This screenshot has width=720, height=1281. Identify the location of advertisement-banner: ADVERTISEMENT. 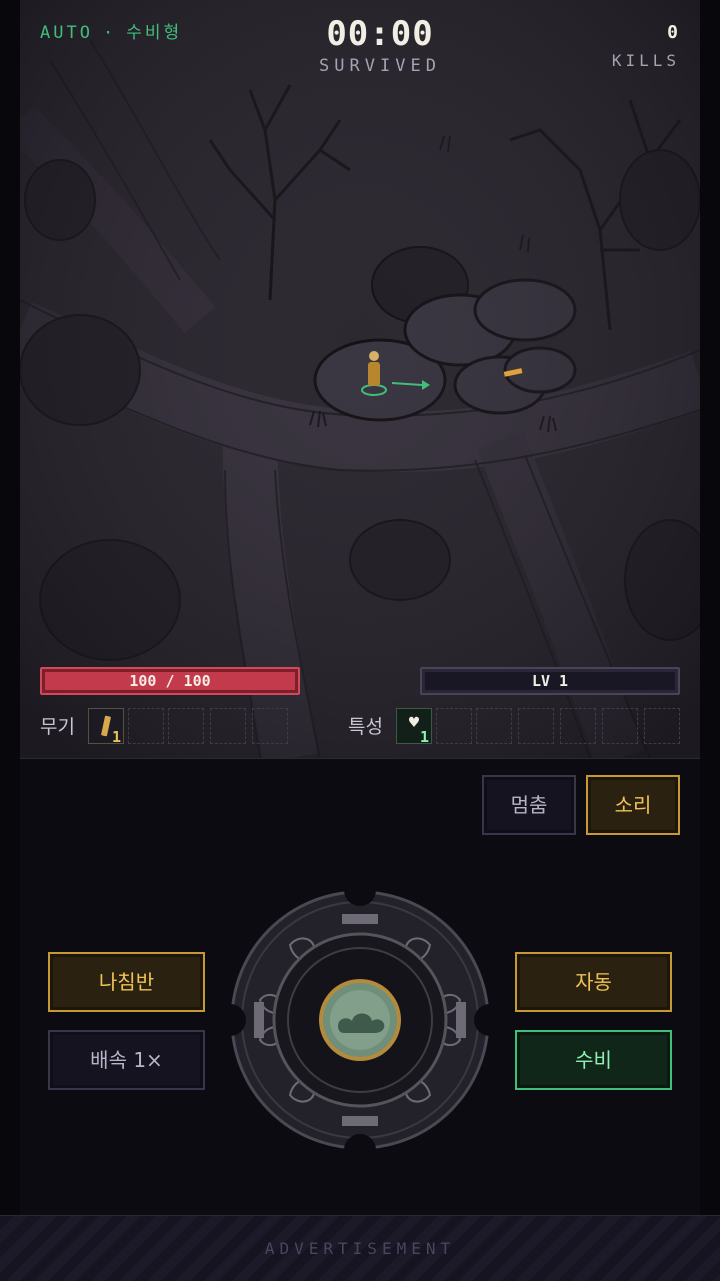
(360, 1248).